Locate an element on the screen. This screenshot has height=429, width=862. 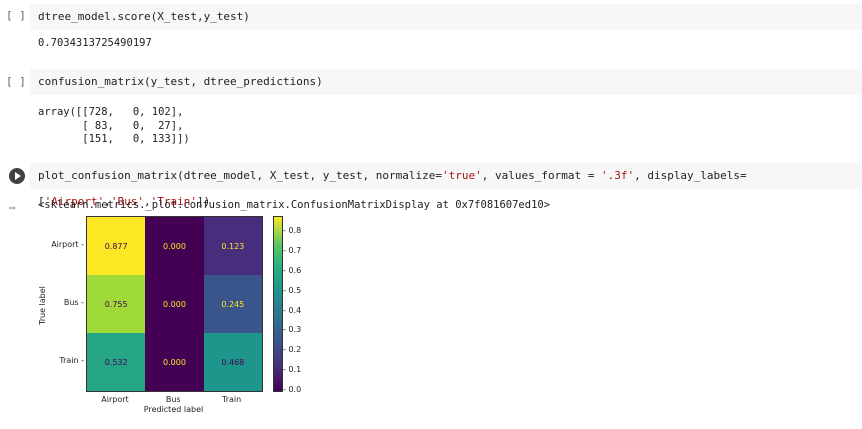
heatmap-cell: 0.468 is located at coordinates (232, 362).